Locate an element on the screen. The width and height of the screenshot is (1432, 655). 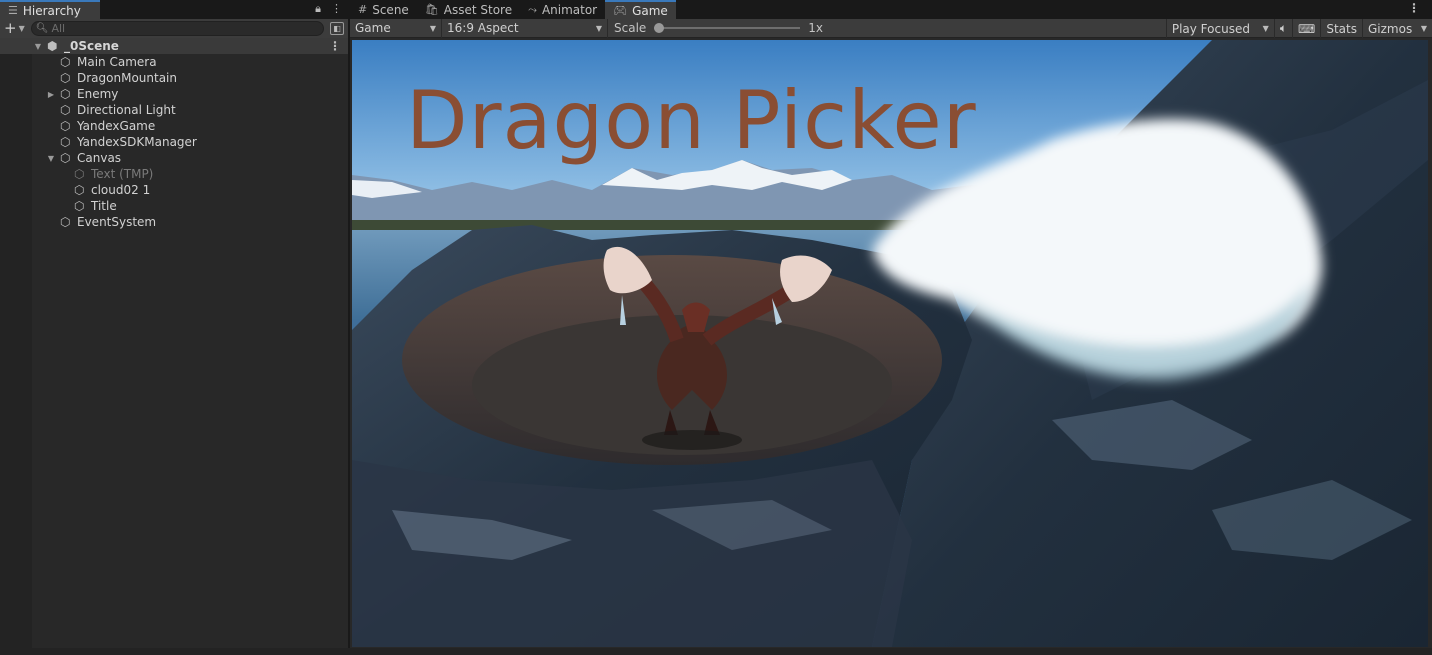
gizmos-dropdown: Gizmos ▼ is located at coordinates (1397, 28).